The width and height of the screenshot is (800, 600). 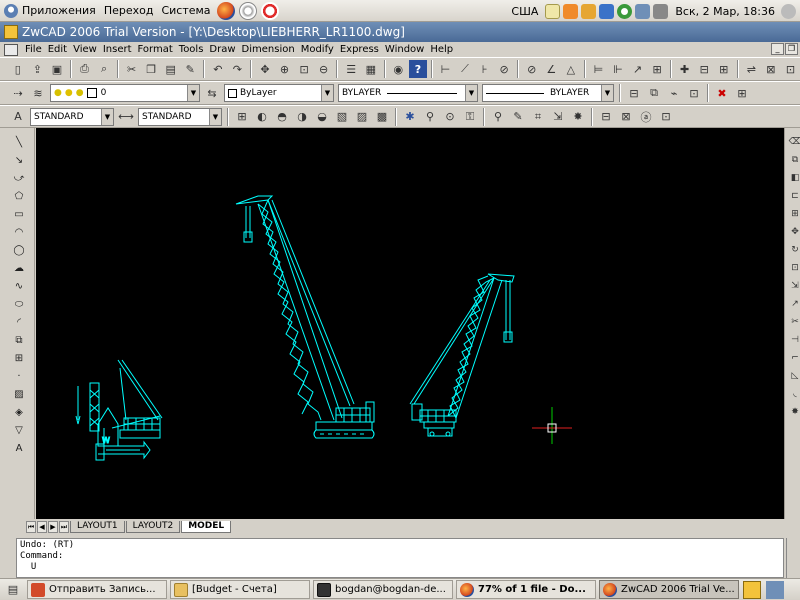 What do you see at coordinates (794, 142) in the screenshot?
I see `erase-icon: ⌫` at bounding box center [794, 142].